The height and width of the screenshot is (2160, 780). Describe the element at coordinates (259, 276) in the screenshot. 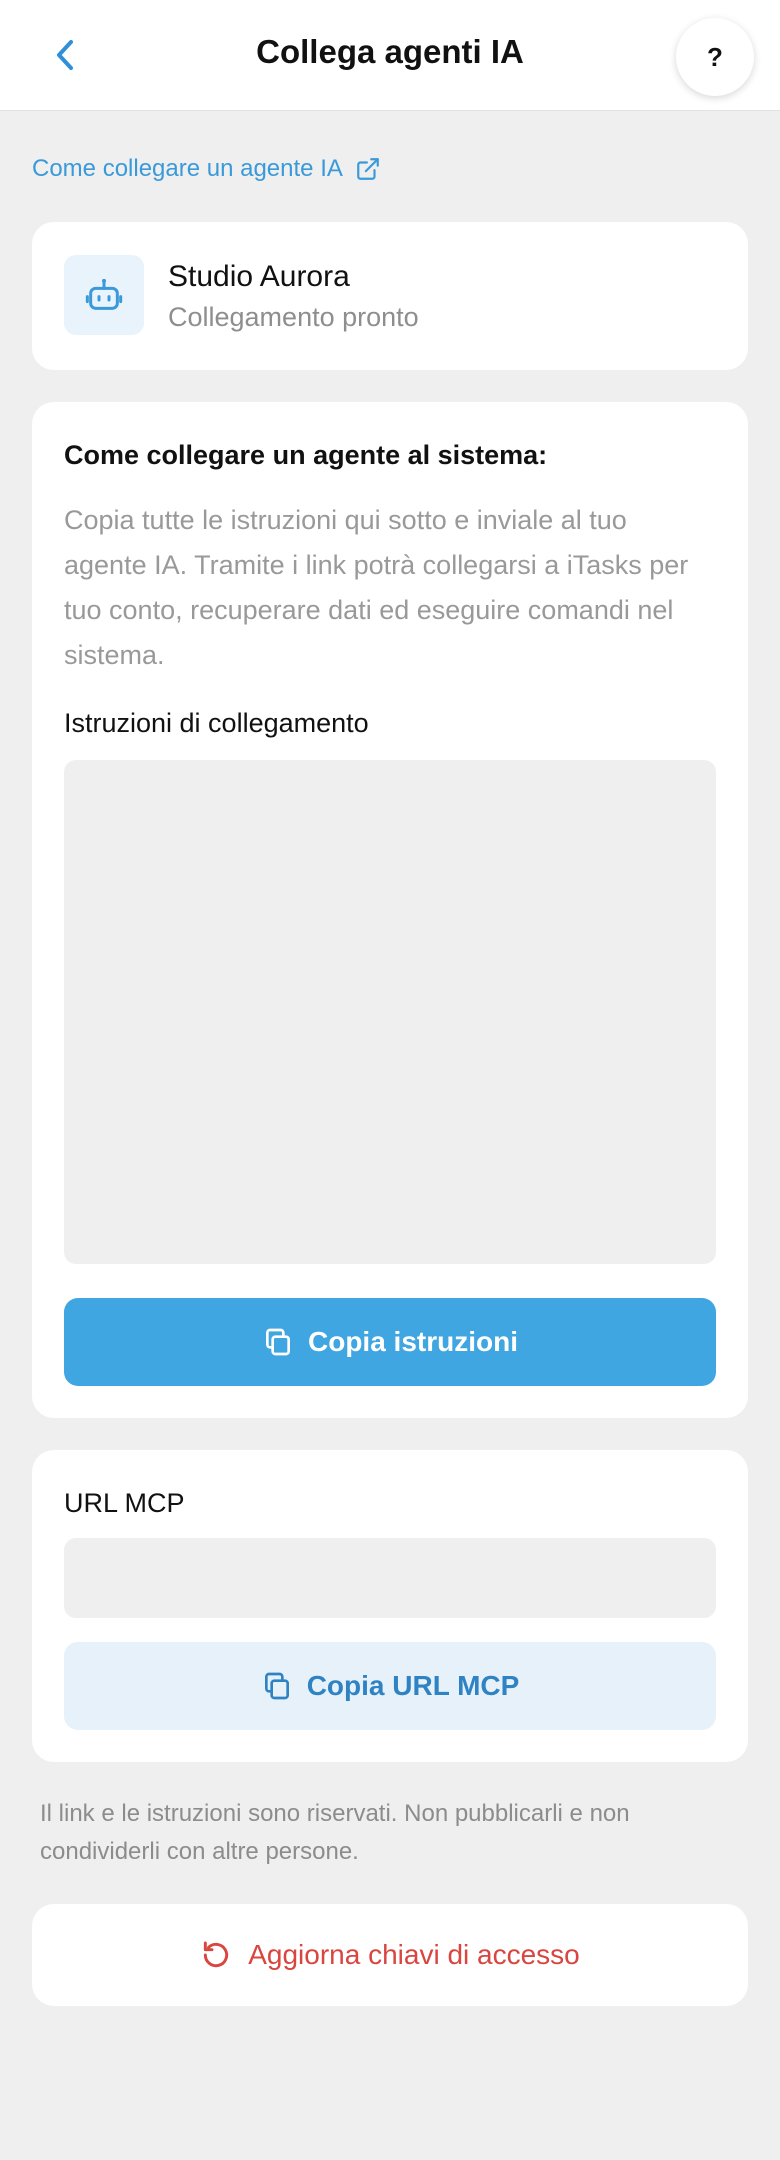

I see `agent-name: Studio Aurora` at that location.